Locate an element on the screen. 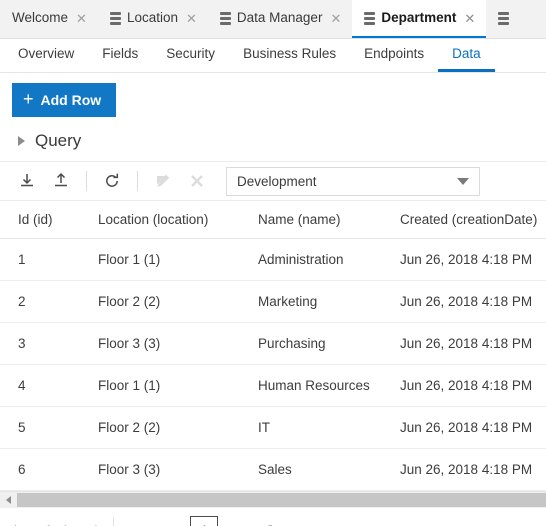 The height and width of the screenshot is (526, 546). query-expander: Query is located at coordinates (273, 142).